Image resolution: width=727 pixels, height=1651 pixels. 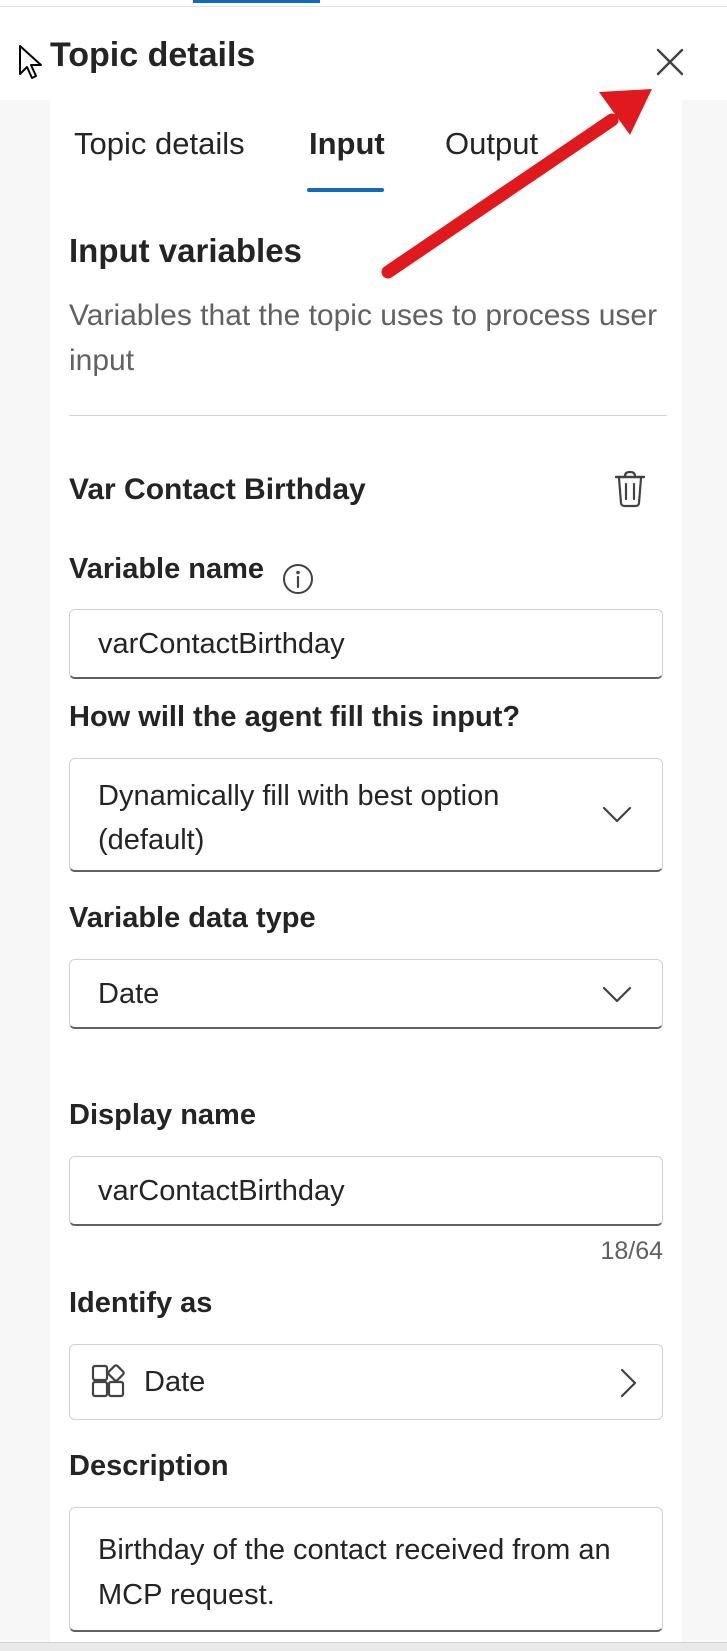 What do you see at coordinates (366, 644) in the screenshot?
I see `variable-name-input: varContactBirthday` at bounding box center [366, 644].